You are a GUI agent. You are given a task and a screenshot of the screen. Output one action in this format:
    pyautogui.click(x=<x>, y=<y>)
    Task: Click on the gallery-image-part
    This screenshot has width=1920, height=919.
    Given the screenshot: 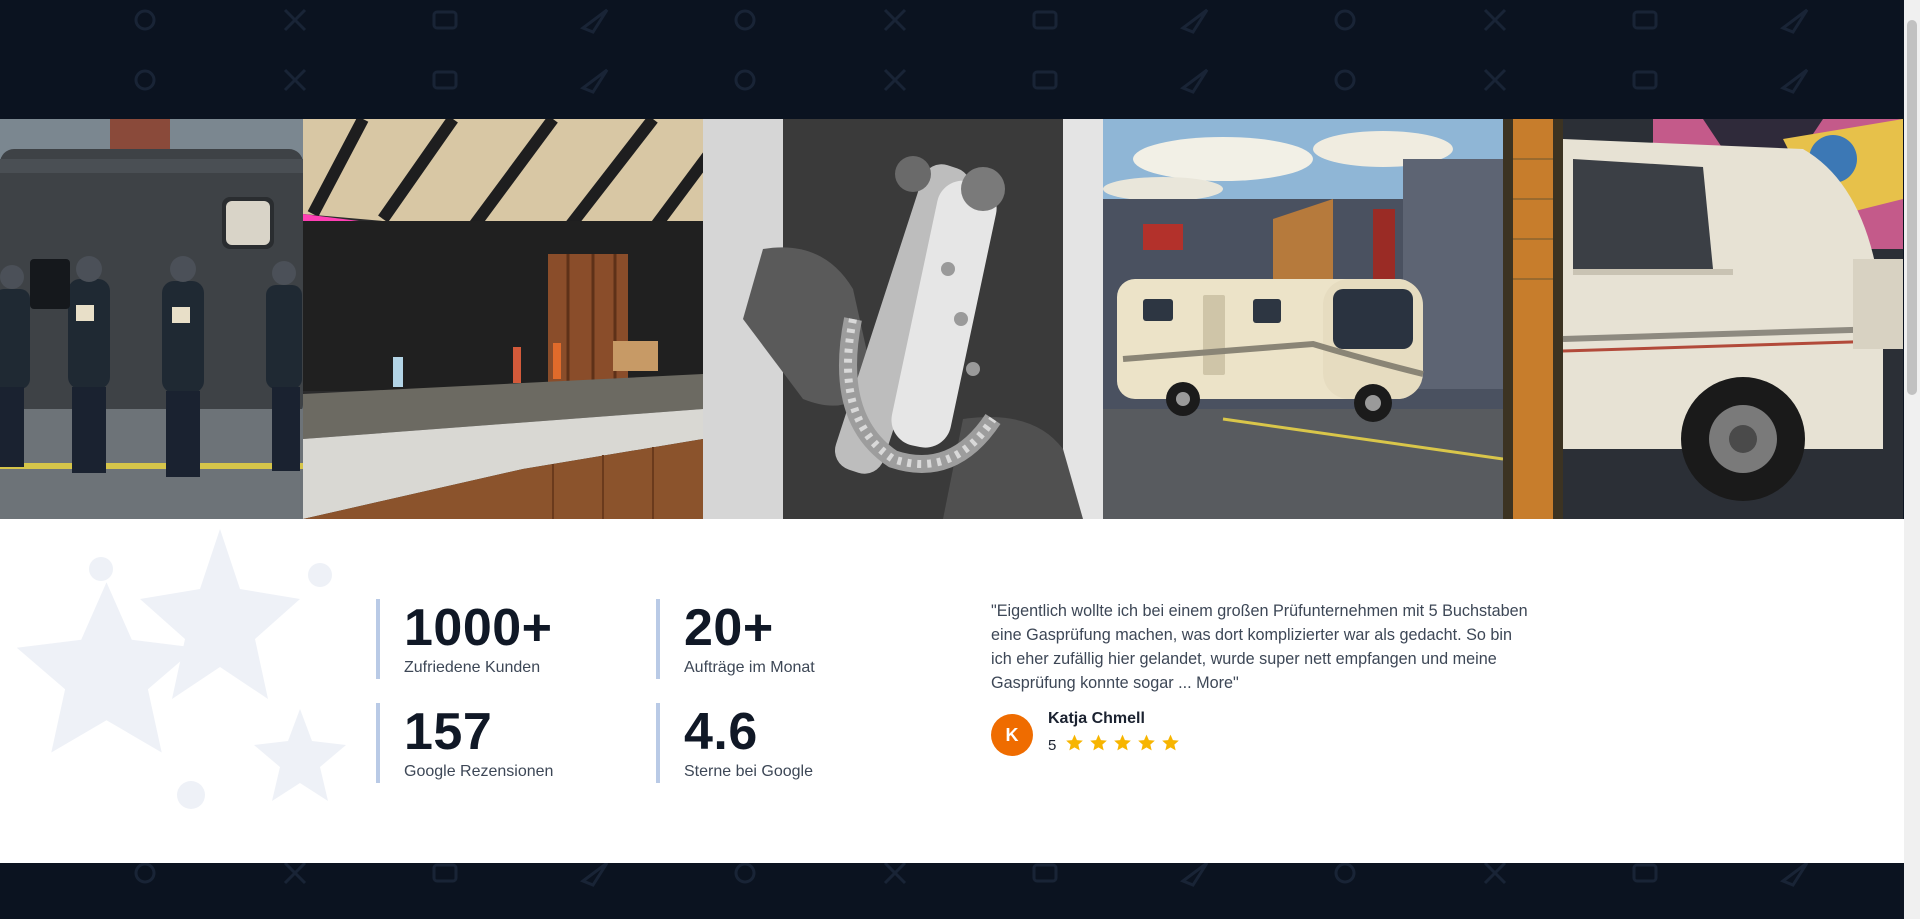 What is the action you would take?
    pyautogui.click(x=903, y=319)
    